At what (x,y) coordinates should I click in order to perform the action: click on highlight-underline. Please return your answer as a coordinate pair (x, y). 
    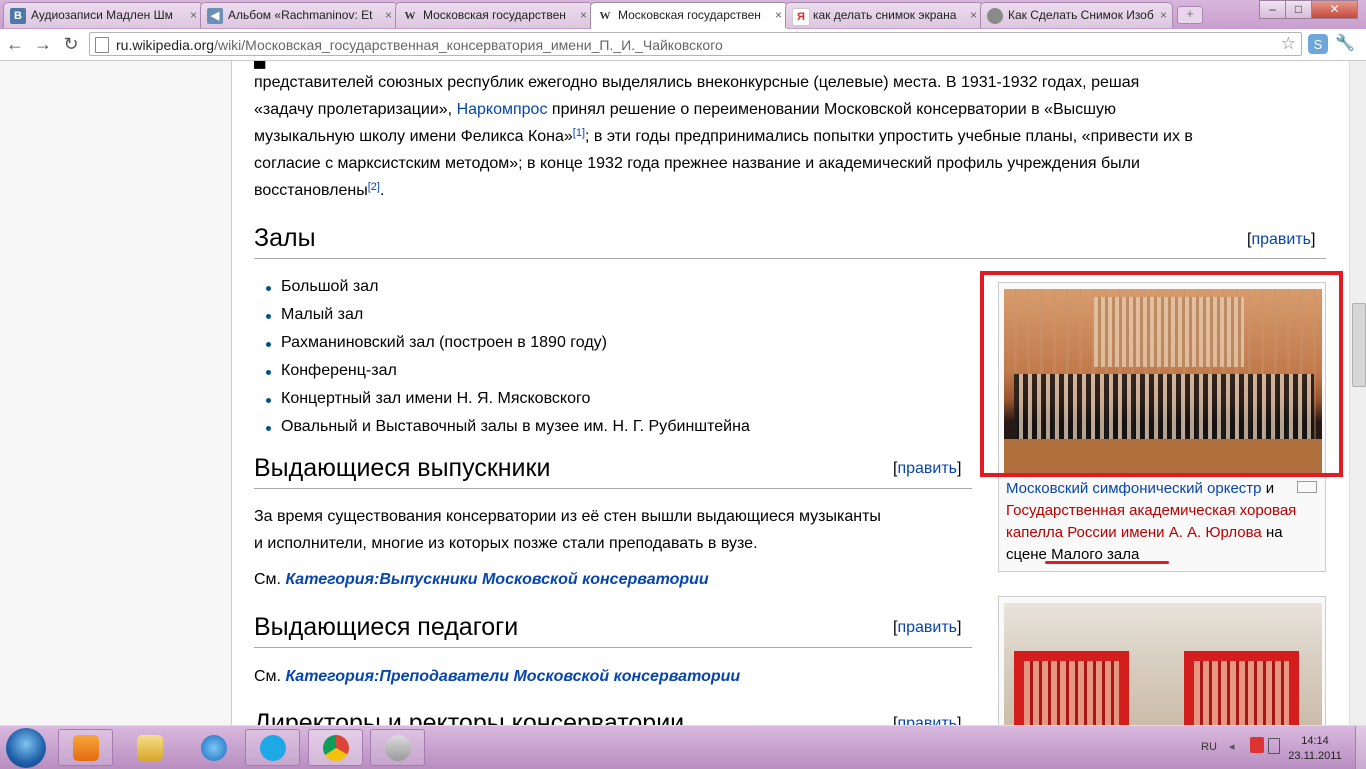
    Looking at the image, I should click on (1107, 562).